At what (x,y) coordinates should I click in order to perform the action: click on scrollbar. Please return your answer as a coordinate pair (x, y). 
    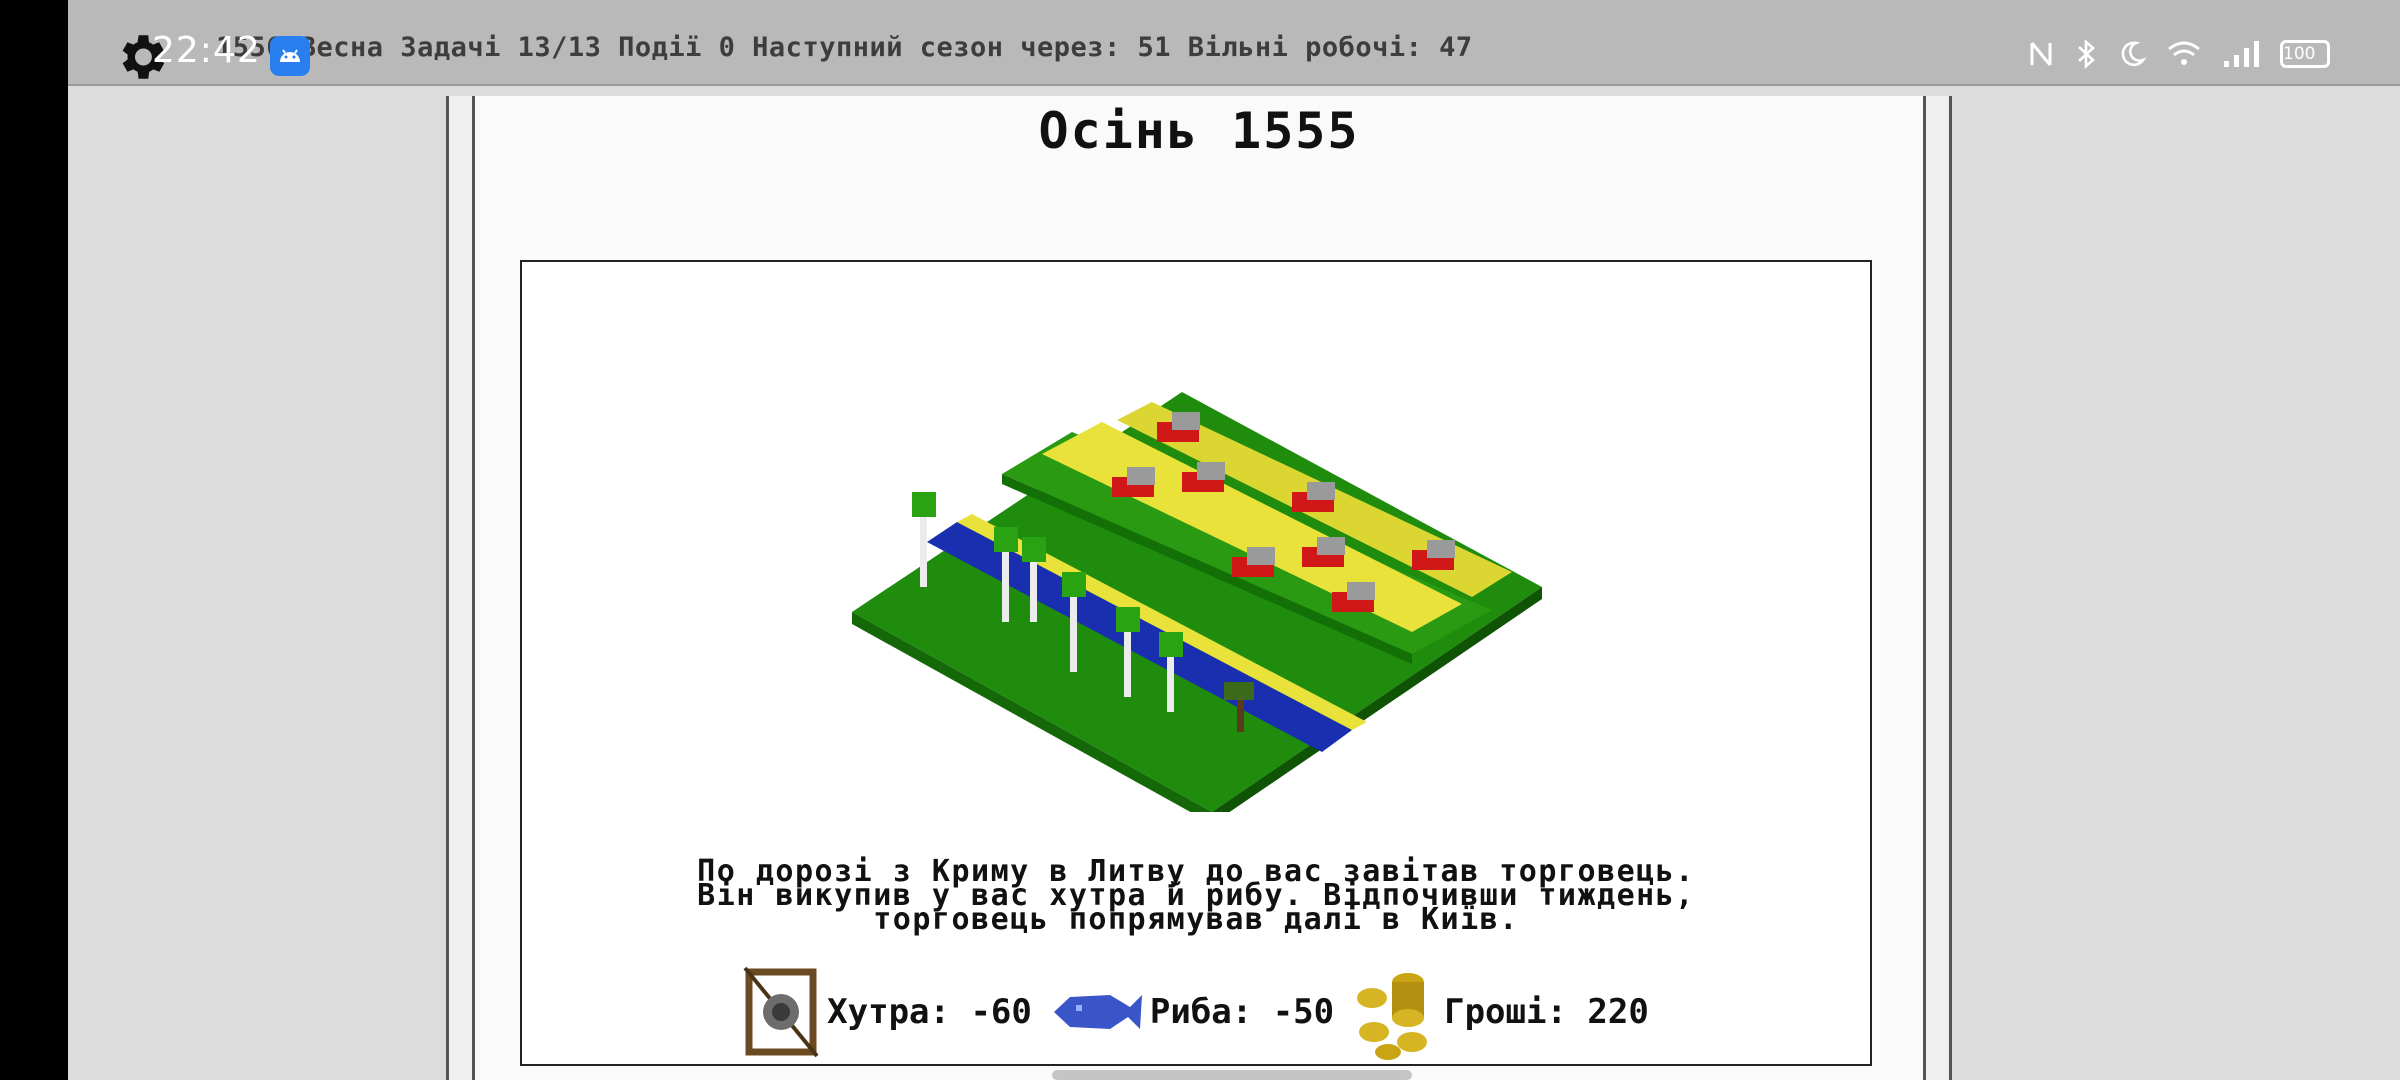
    Looking at the image, I should click on (1232, 1075).